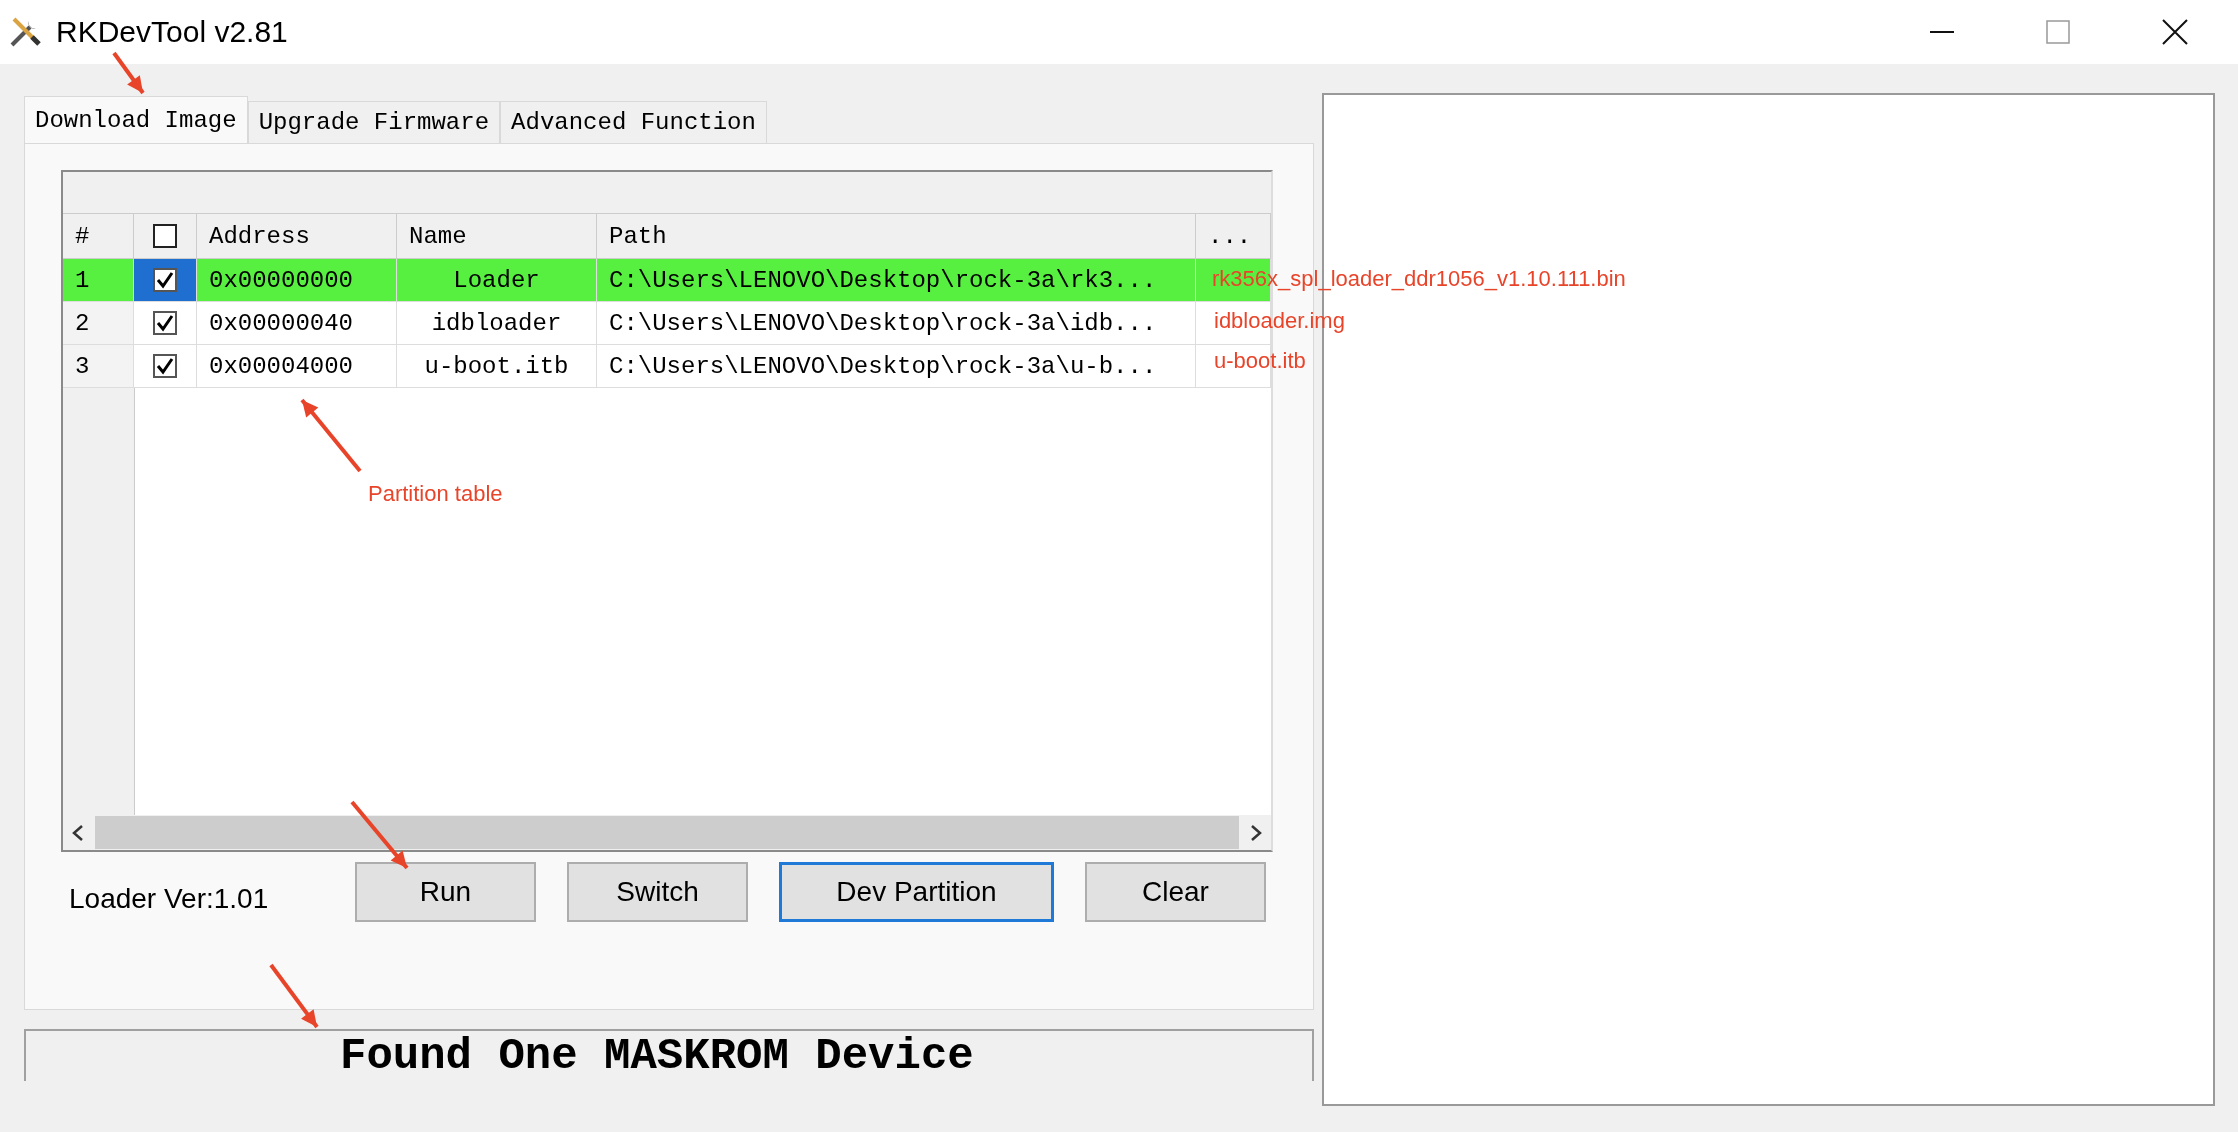 This screenshot has width=2238, height=1132. What do you see at coordinates (297, 280) in the screenshot?
I see `table-cell: 0x00000000` at bounding box center [297, 280].